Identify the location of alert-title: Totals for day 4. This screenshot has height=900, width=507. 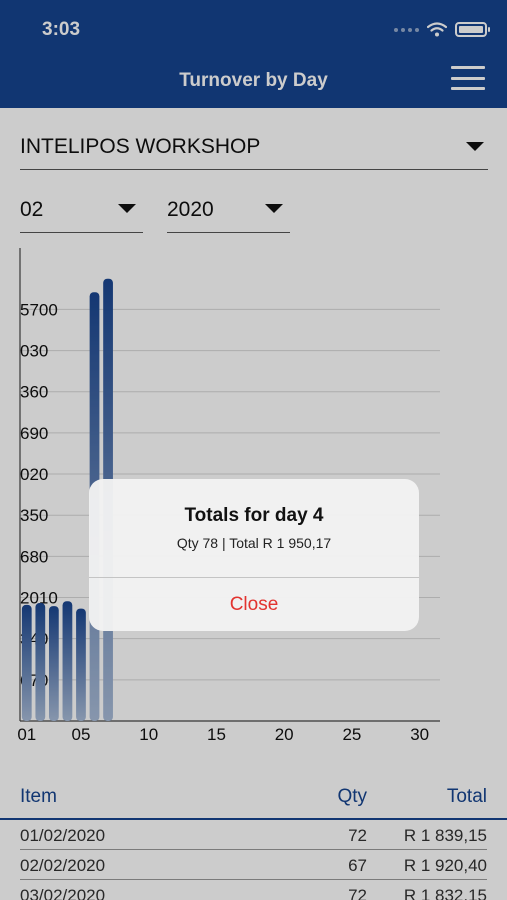
(254, 515).